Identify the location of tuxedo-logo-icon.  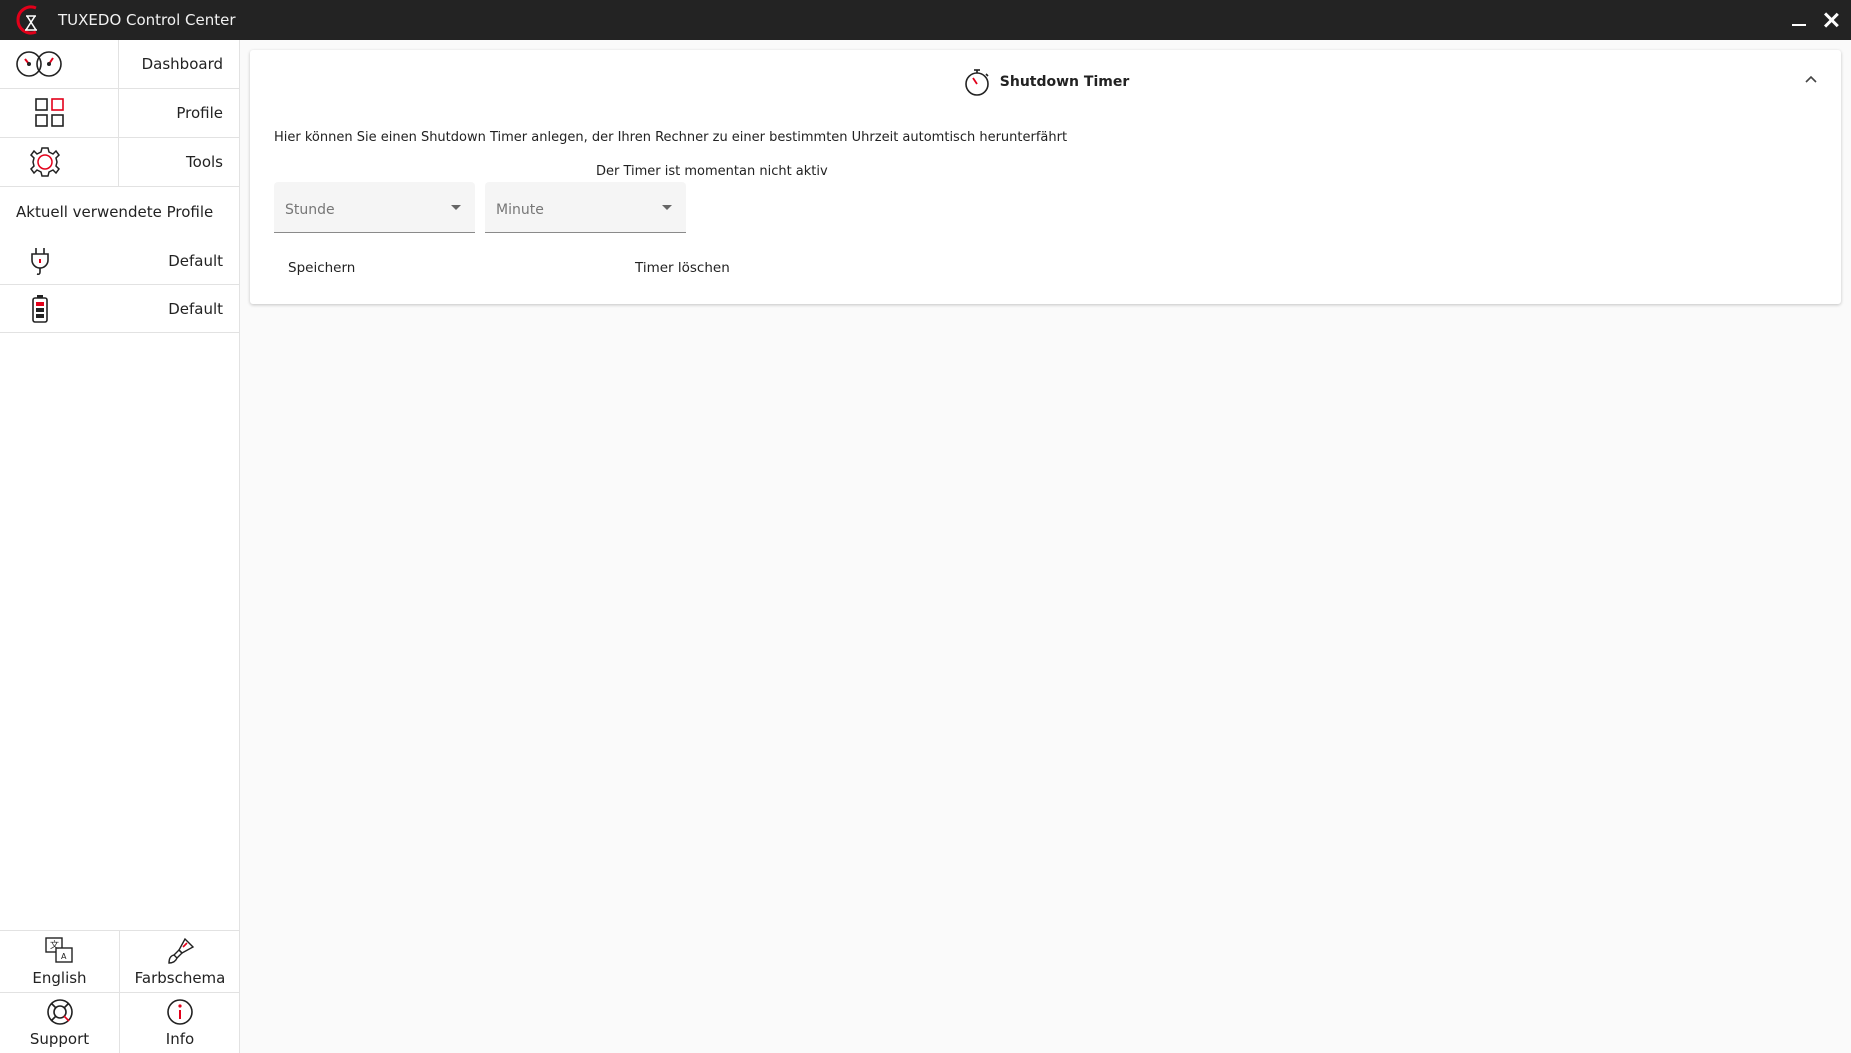
(26, 20).